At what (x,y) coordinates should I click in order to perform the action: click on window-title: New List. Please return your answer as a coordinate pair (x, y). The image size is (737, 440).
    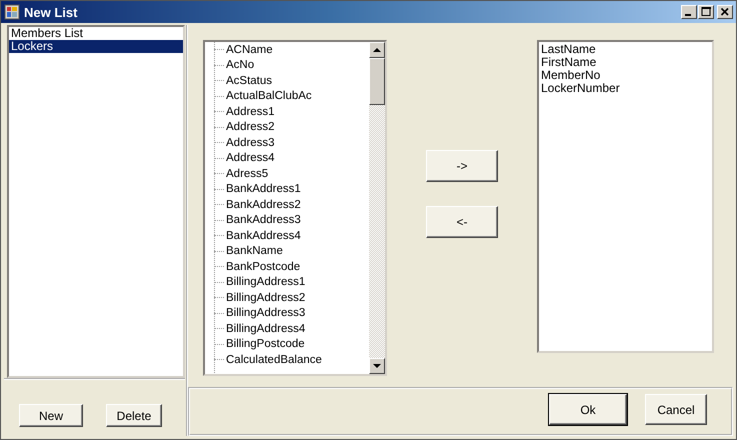
    Looking at the image, I should click on (51, 12).